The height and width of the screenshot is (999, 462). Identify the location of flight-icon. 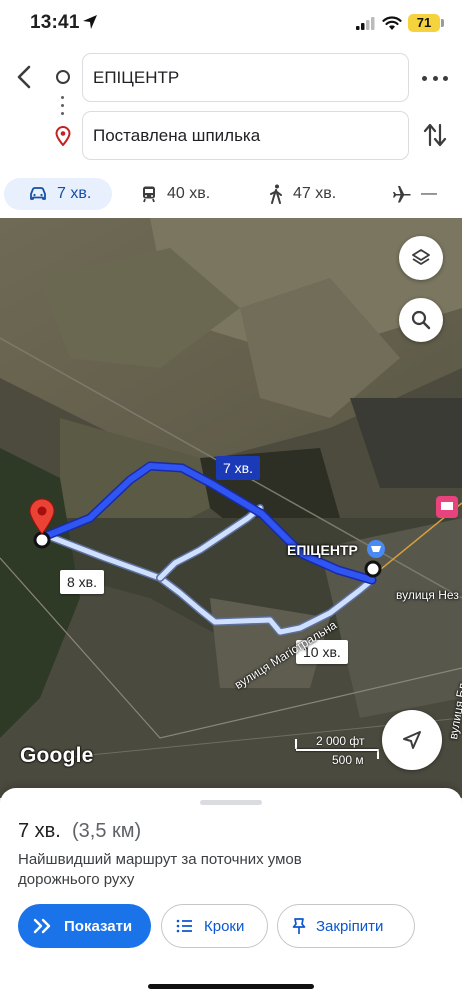
(402, 194).